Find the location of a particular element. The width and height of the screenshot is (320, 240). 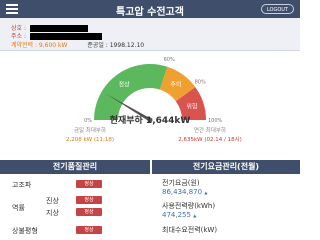

contract-row: 계약전력 : 9,600 kW 준공일 : 1998.12.10 is located at coordinates (77, 44).